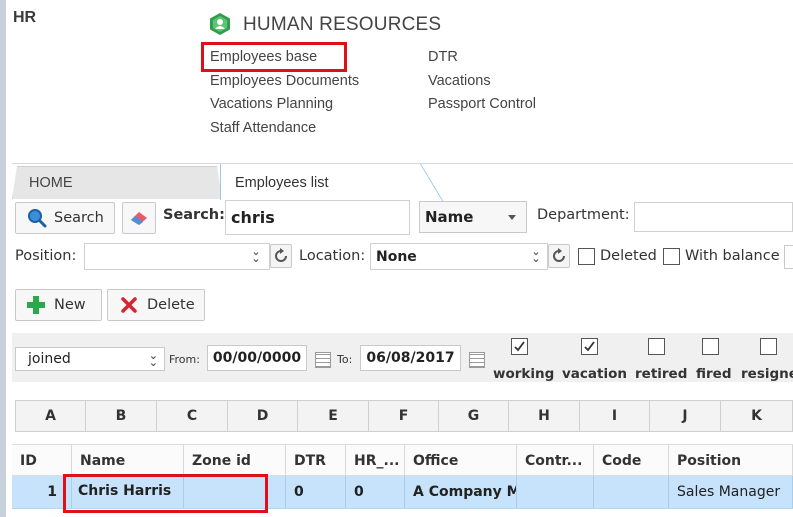 Image resolution: width=793 pixels, height=517 pixels. What do you see at coordinates (317, 217) in the screenshot?
I see `search-input: chris` at bounding box center [317, 217].